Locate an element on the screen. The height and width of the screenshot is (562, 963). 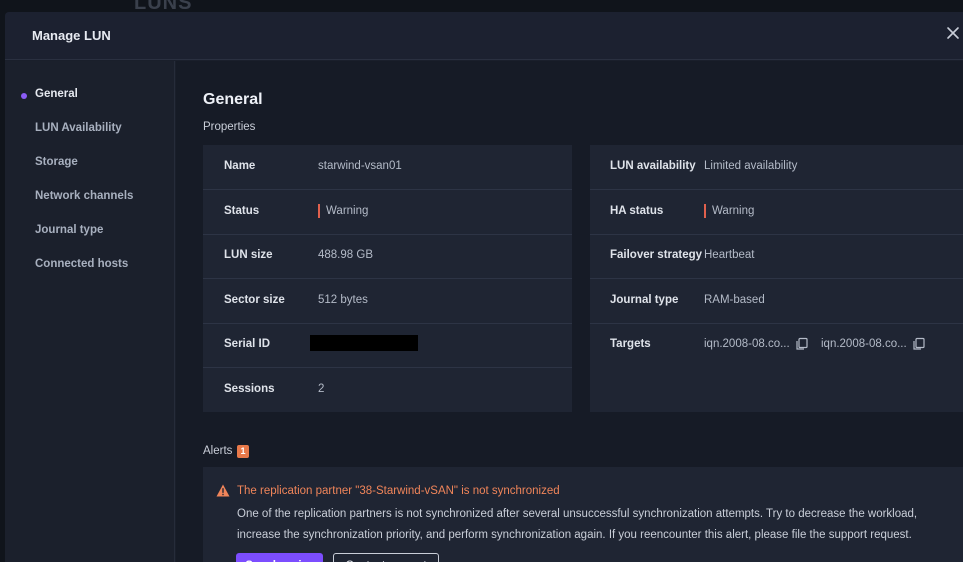
property-label: Failover strategy is located at coordinates (656, 255).